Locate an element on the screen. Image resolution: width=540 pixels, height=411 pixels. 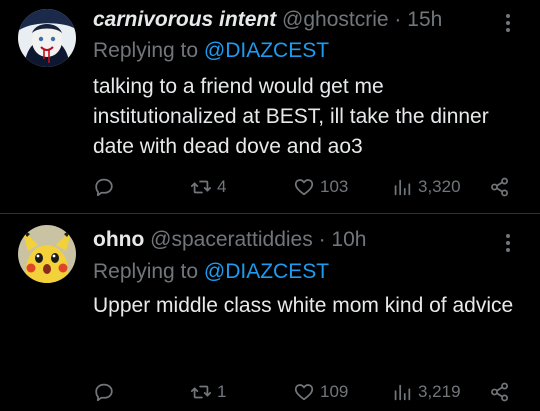
user-handle: @ghostcrie is located at coordinates (335, 19).